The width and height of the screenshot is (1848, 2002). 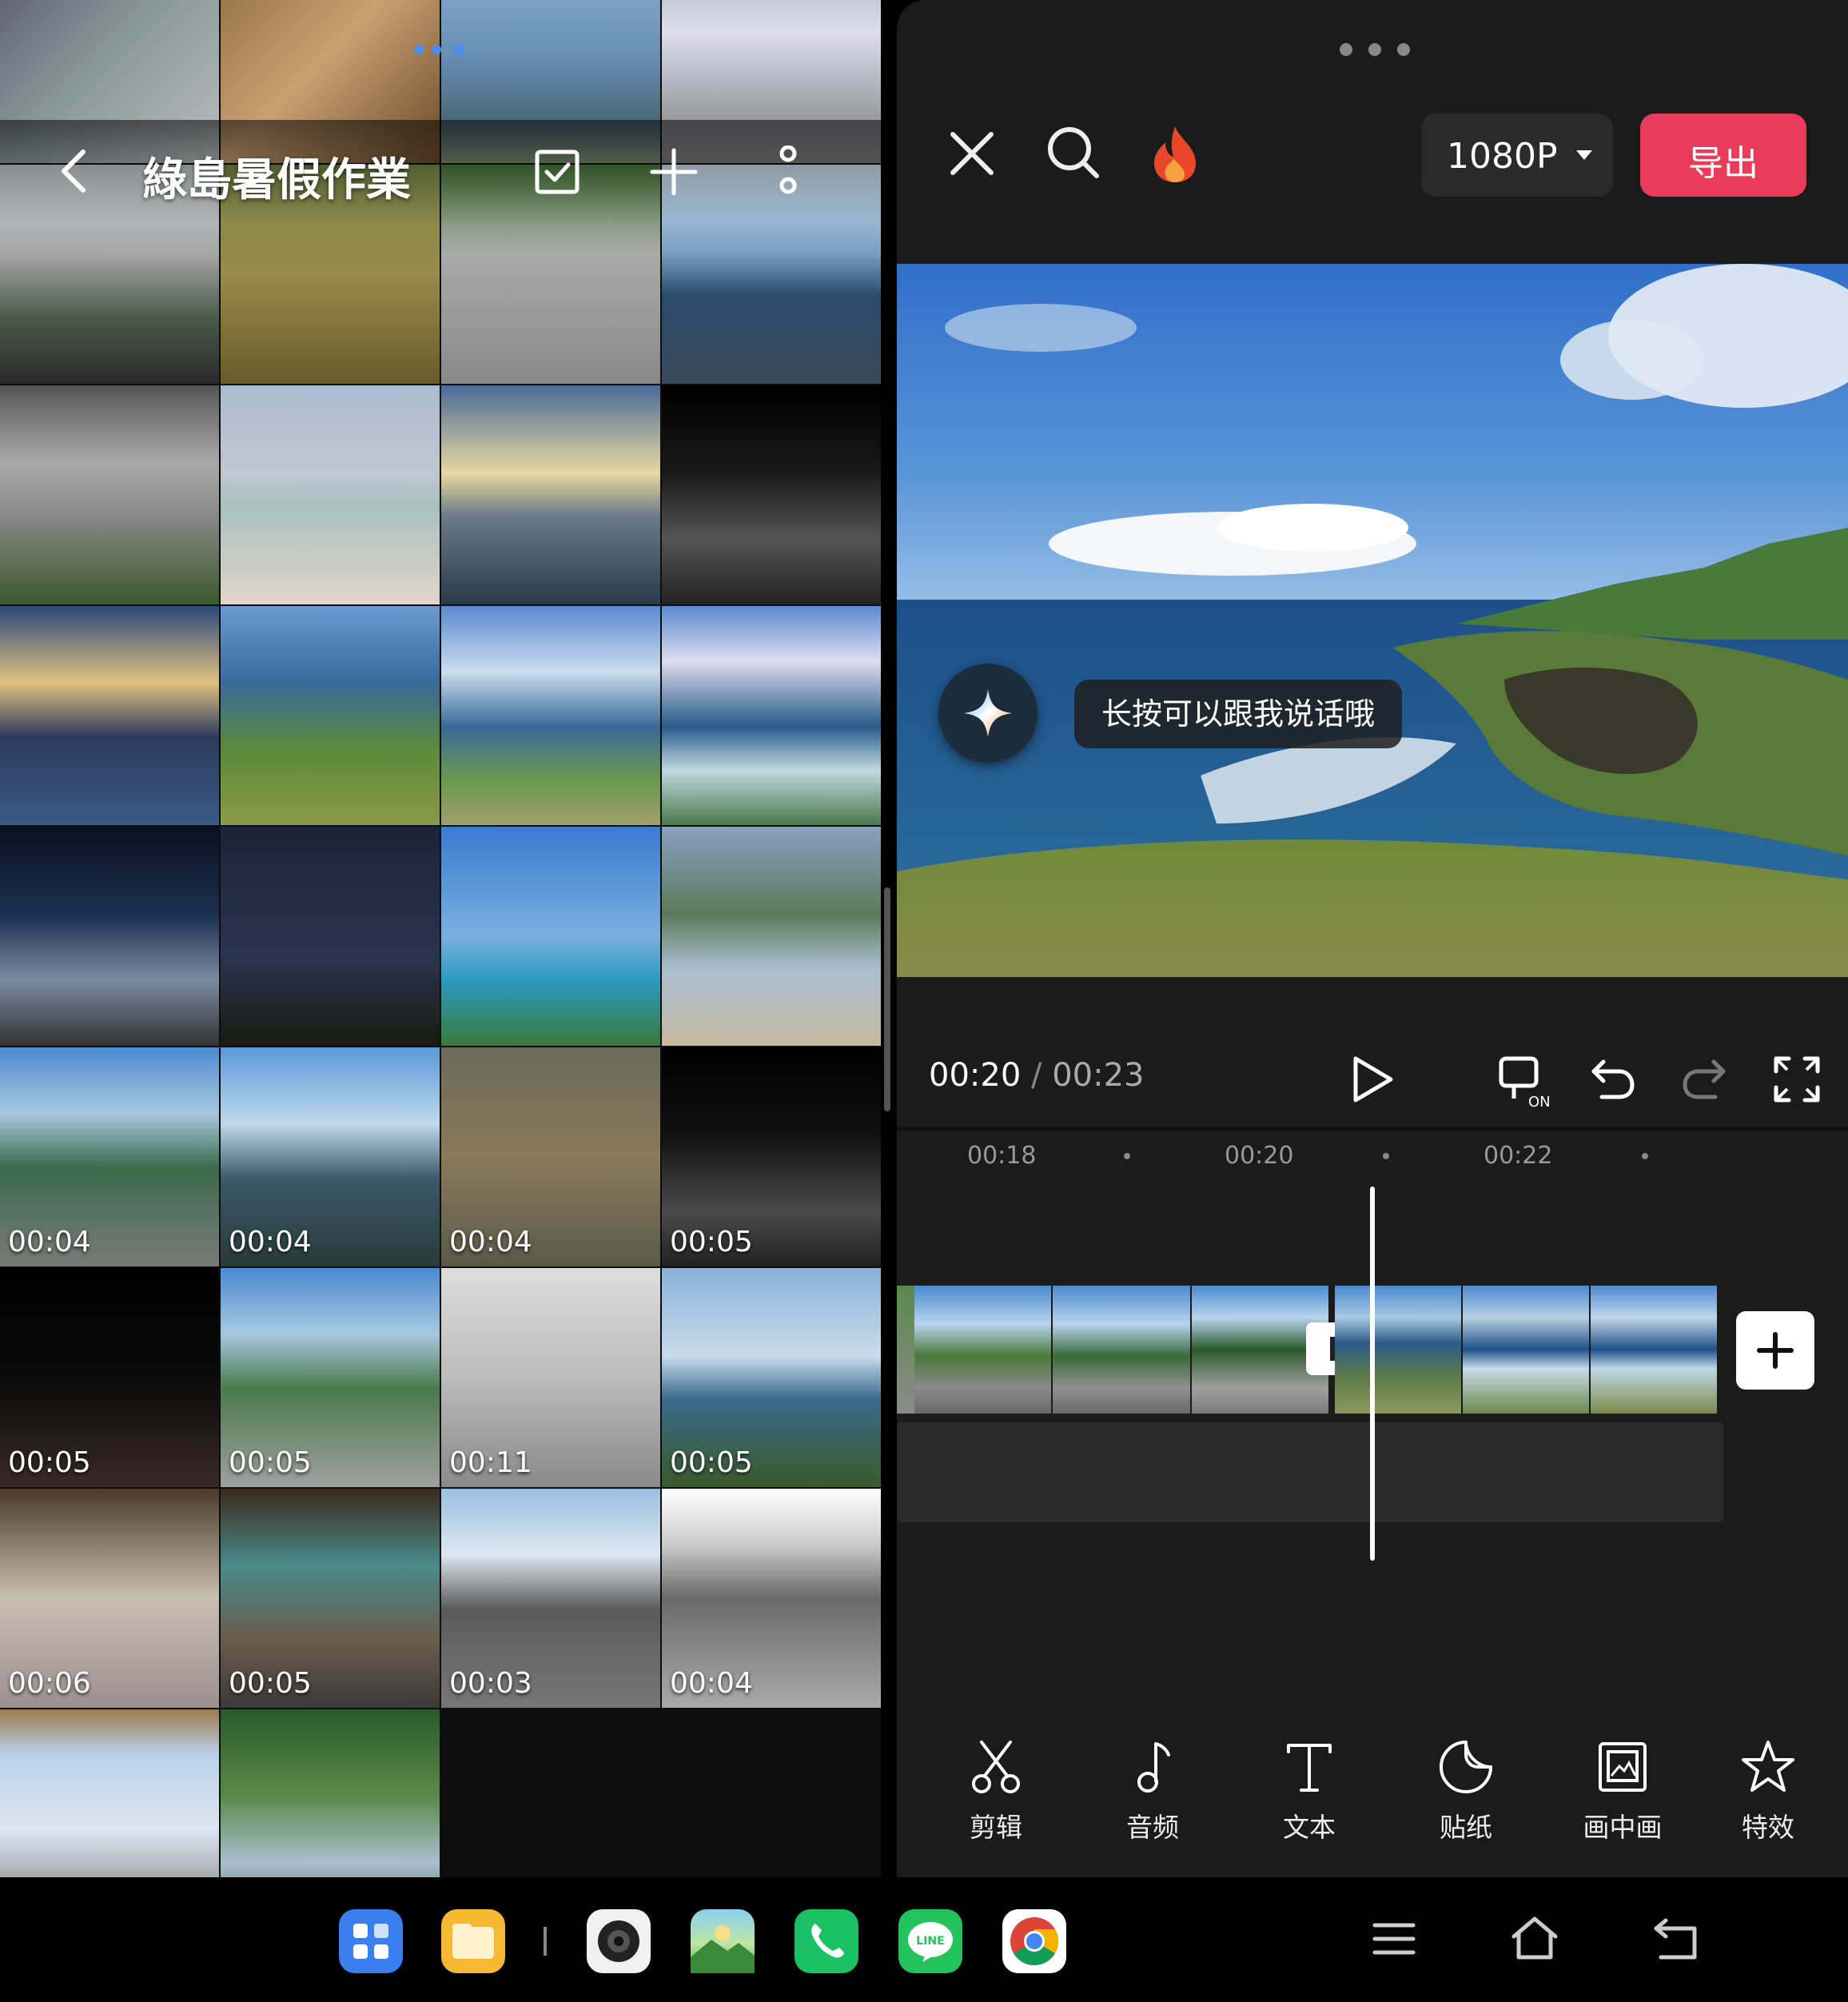 I want to click on tool-pip-label: 画中画, so click(x=1623, y=1828).